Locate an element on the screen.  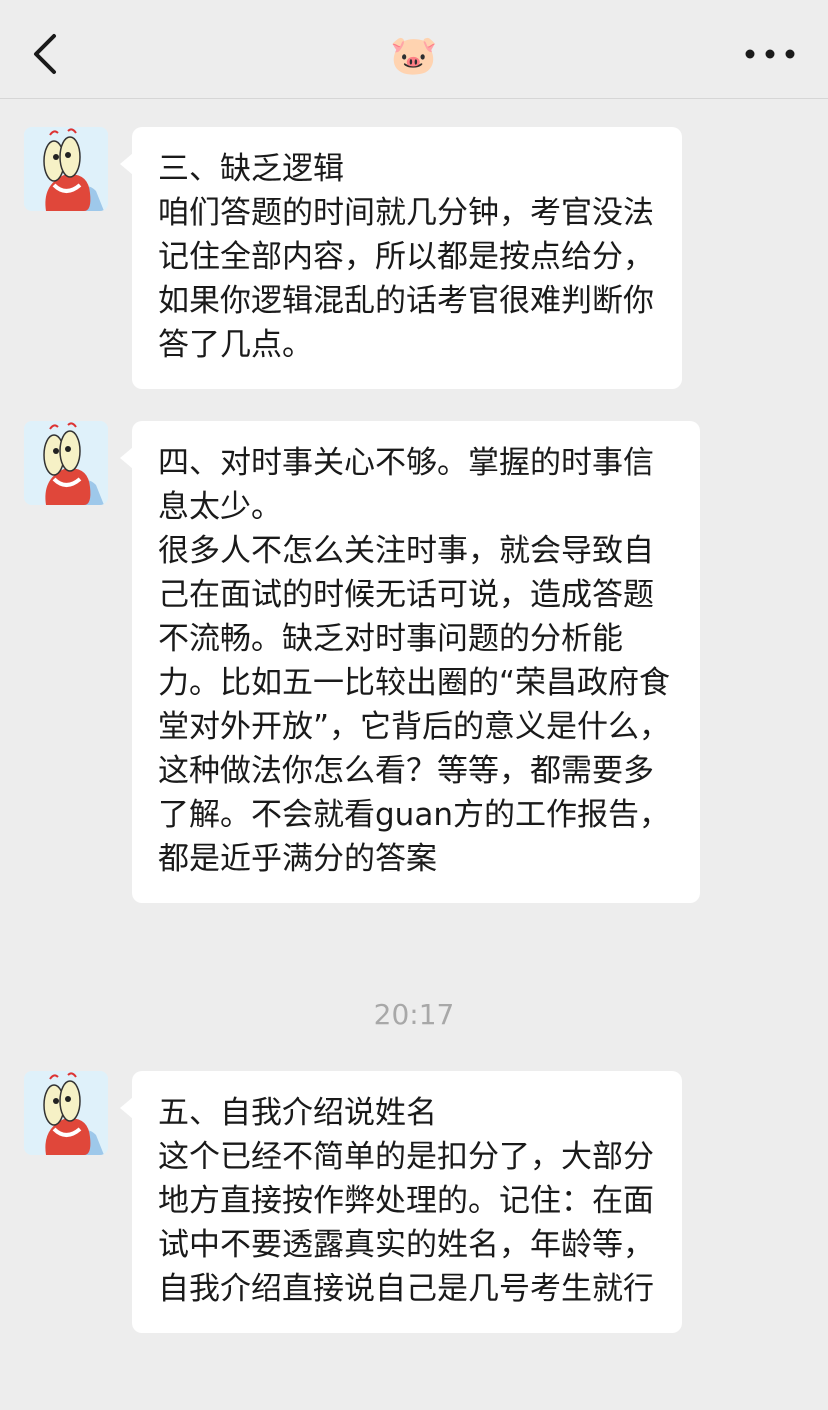
more-dots-icon is located at coordinates (770, 54).